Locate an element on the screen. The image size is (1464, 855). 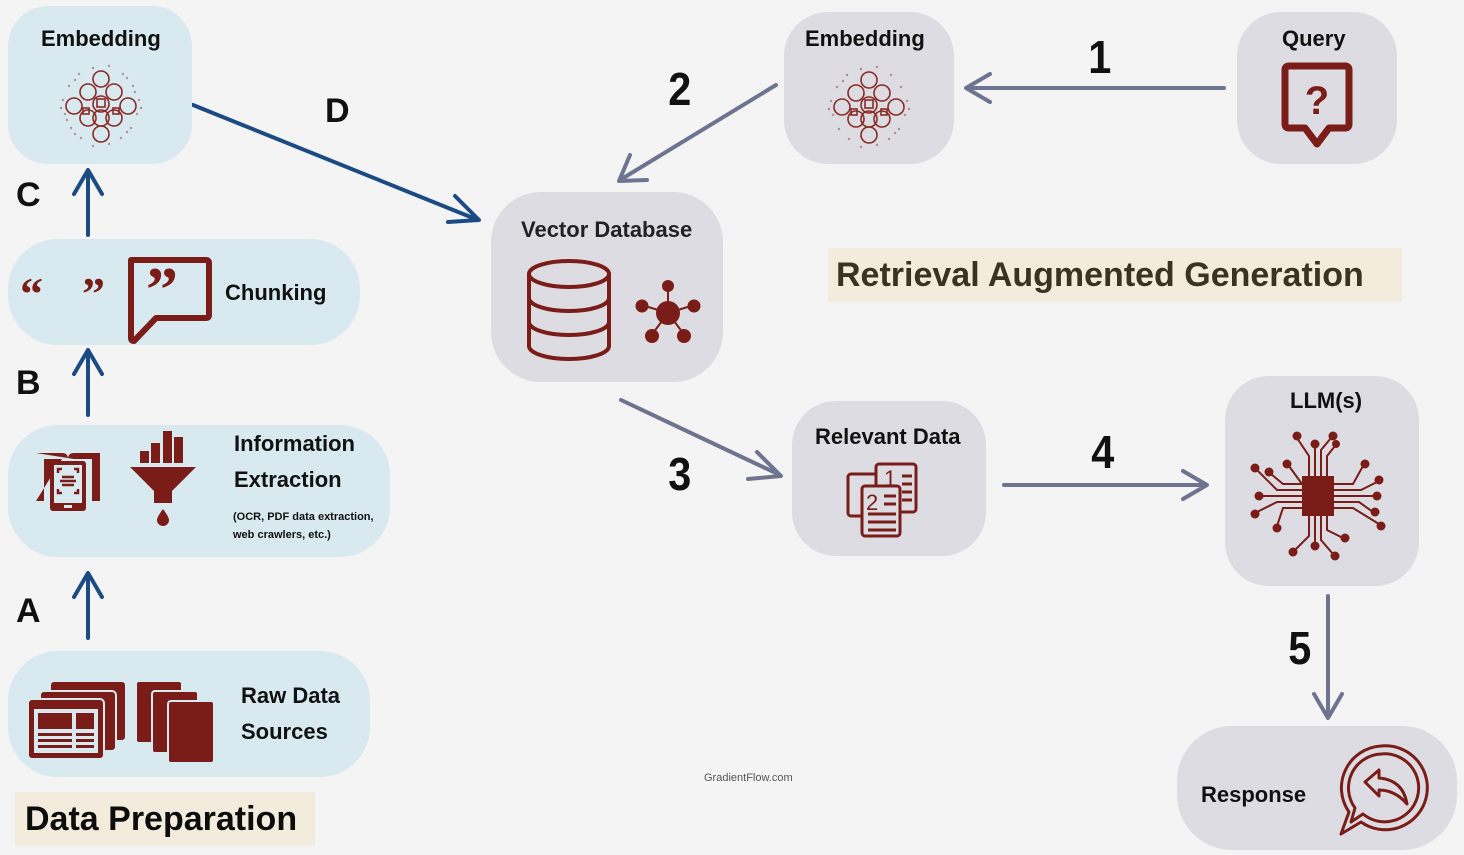
embedding-node-rag: Embedding is located at coordinates (869, 88).